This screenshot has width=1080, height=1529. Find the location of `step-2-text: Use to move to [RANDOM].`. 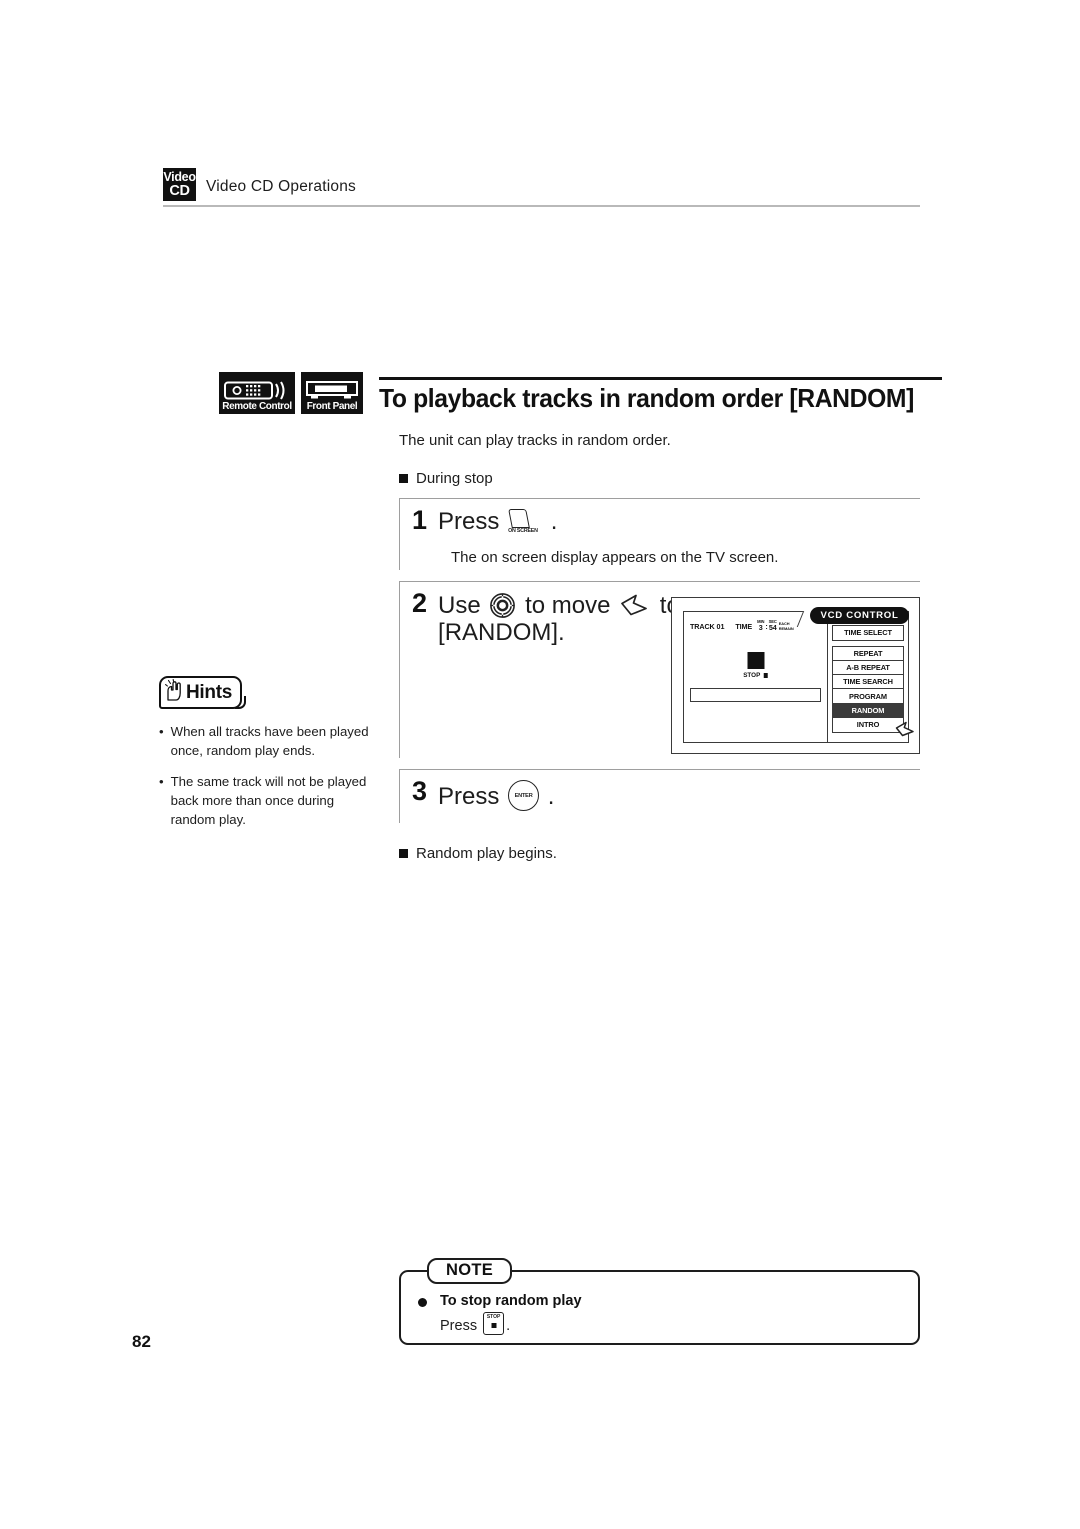

step-2-text: Use to move to [RANDOM]. is located at coordinates (559, 619).